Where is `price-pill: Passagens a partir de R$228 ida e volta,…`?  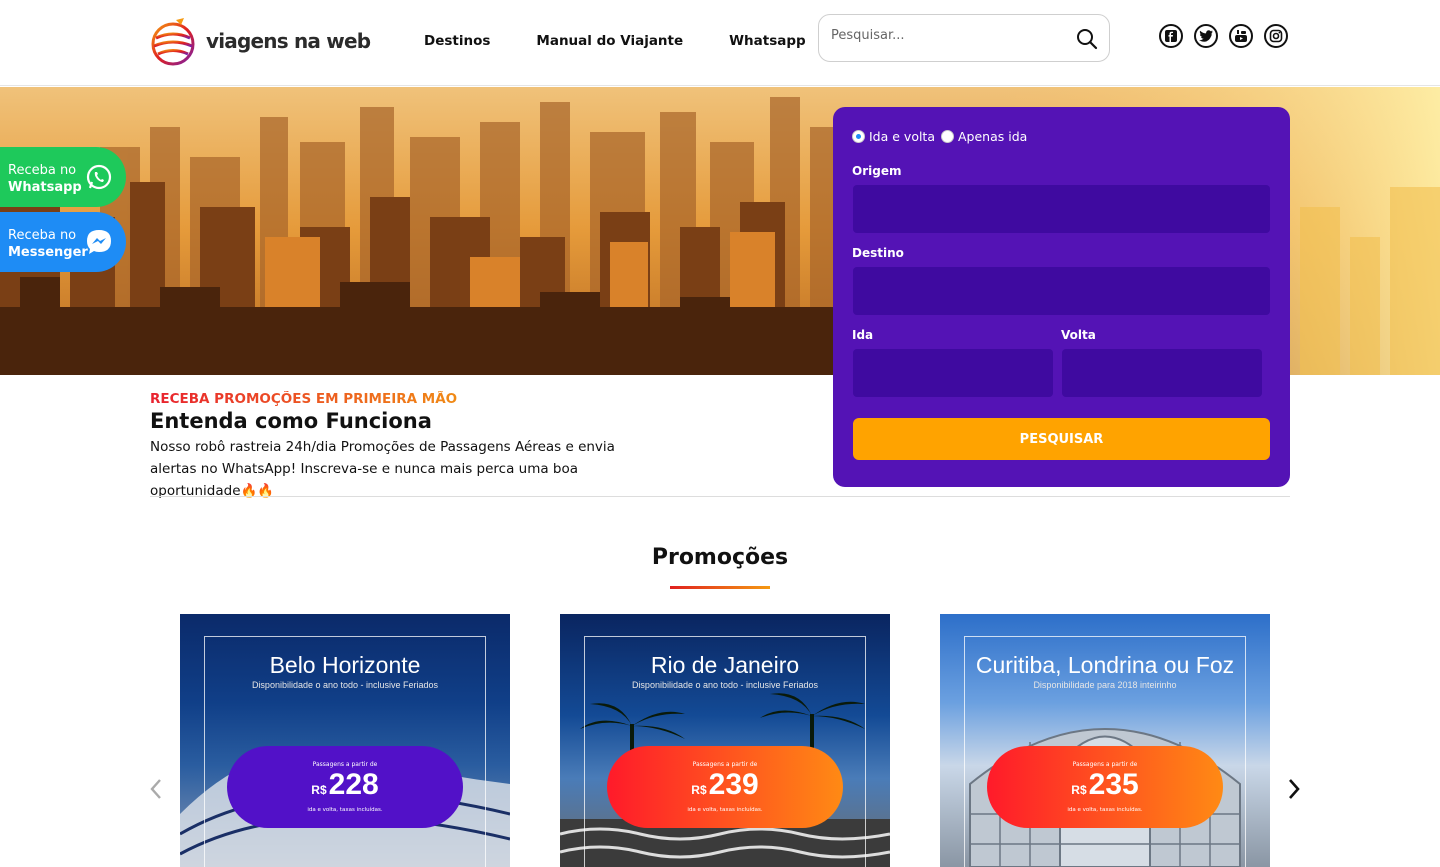
price-pill: Passagens a partir de R$228 ida e volta,… is located at coordinates (345, 787).